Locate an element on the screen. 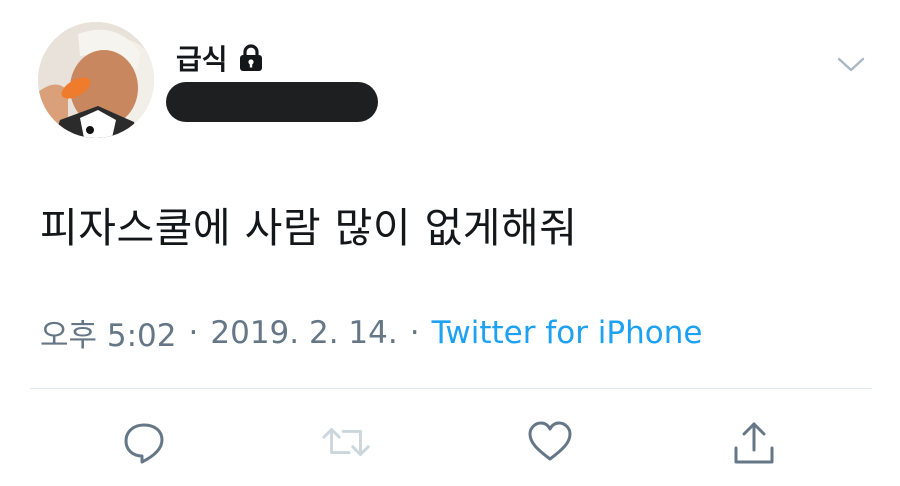 The width and height of the screenshot is (900, 486). chevron-down-icon is located at coordinates (851, 64).